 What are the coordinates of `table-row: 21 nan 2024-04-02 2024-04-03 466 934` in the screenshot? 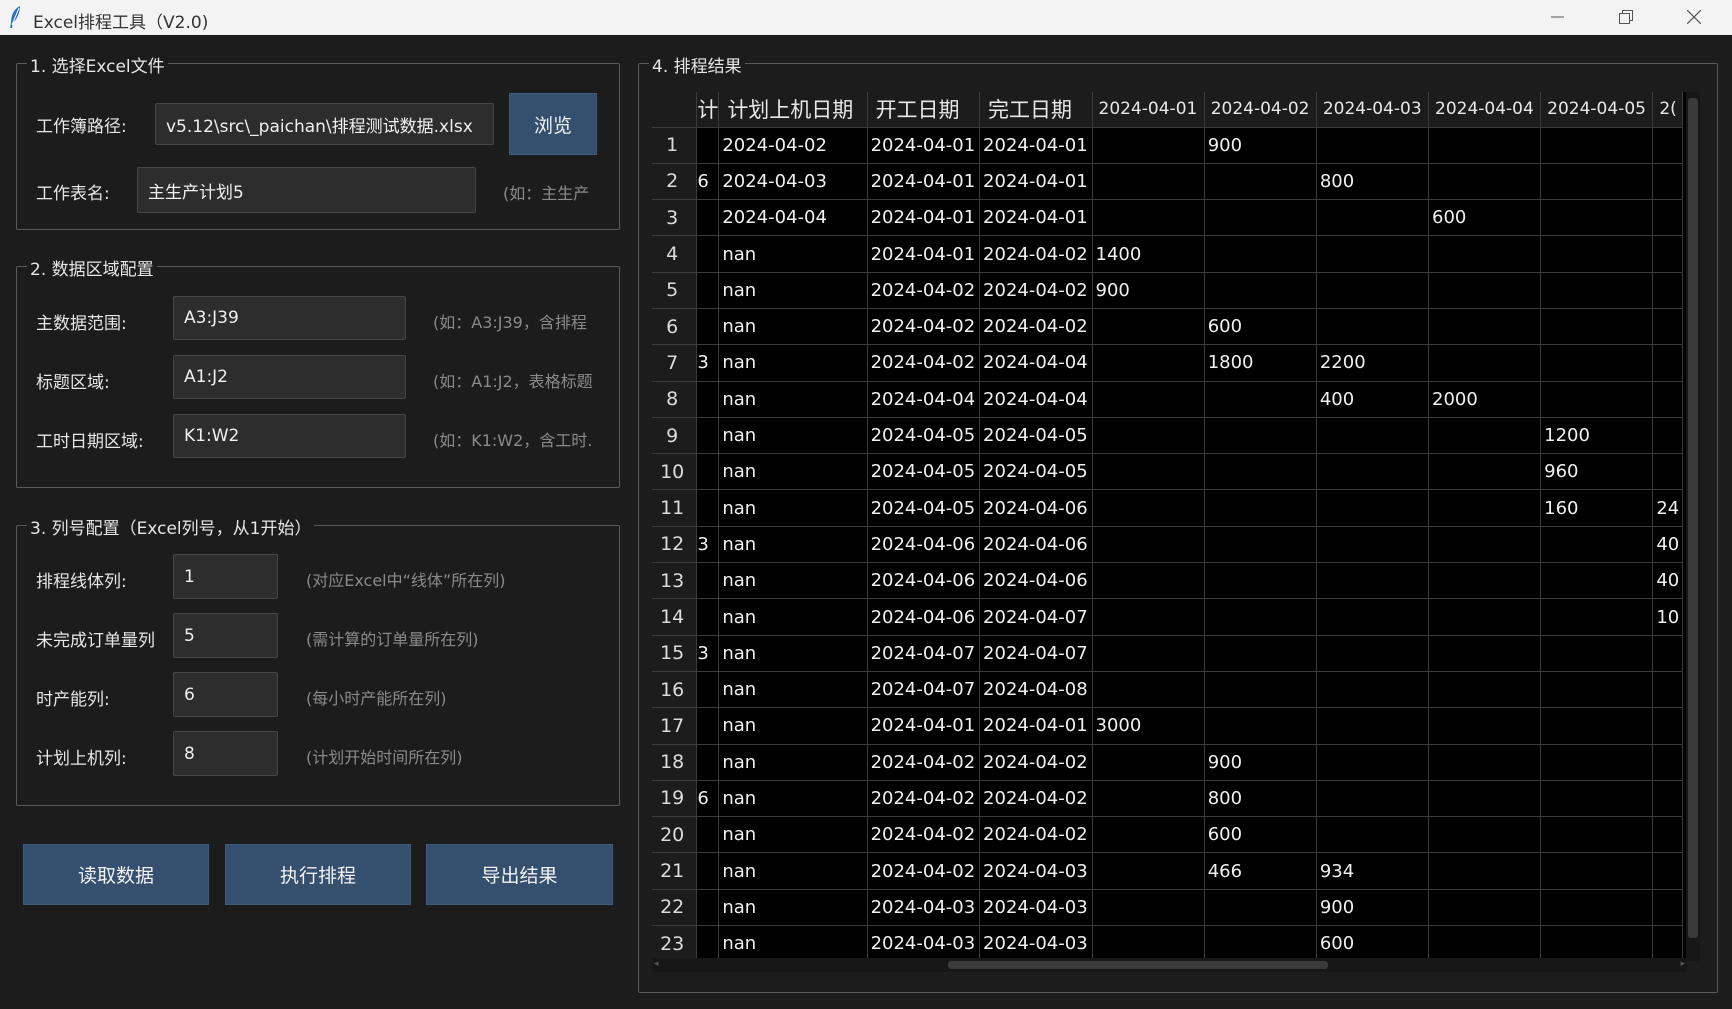 It's located at (1167, 871).